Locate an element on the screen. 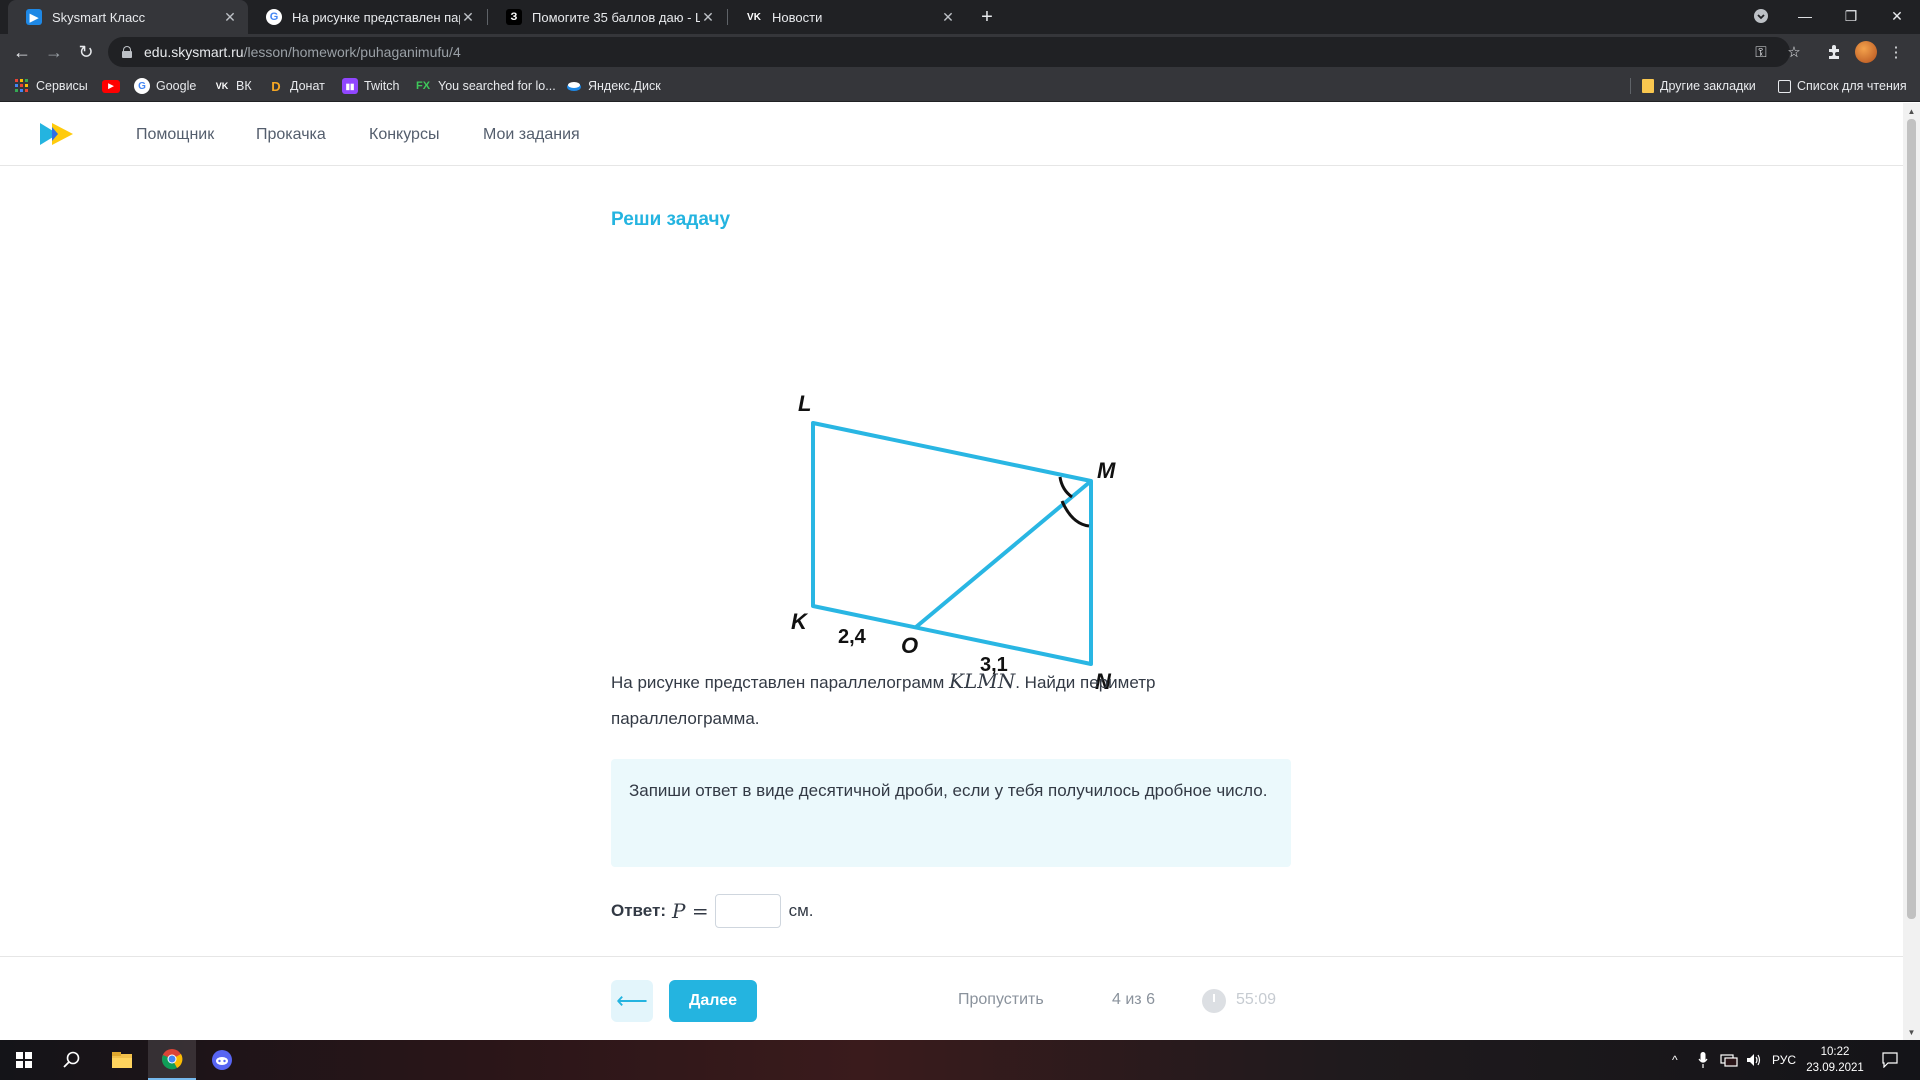 This screenshot has height=1080, width=1920. key-icon: ⚿ is located at coordinates (1761, 52).